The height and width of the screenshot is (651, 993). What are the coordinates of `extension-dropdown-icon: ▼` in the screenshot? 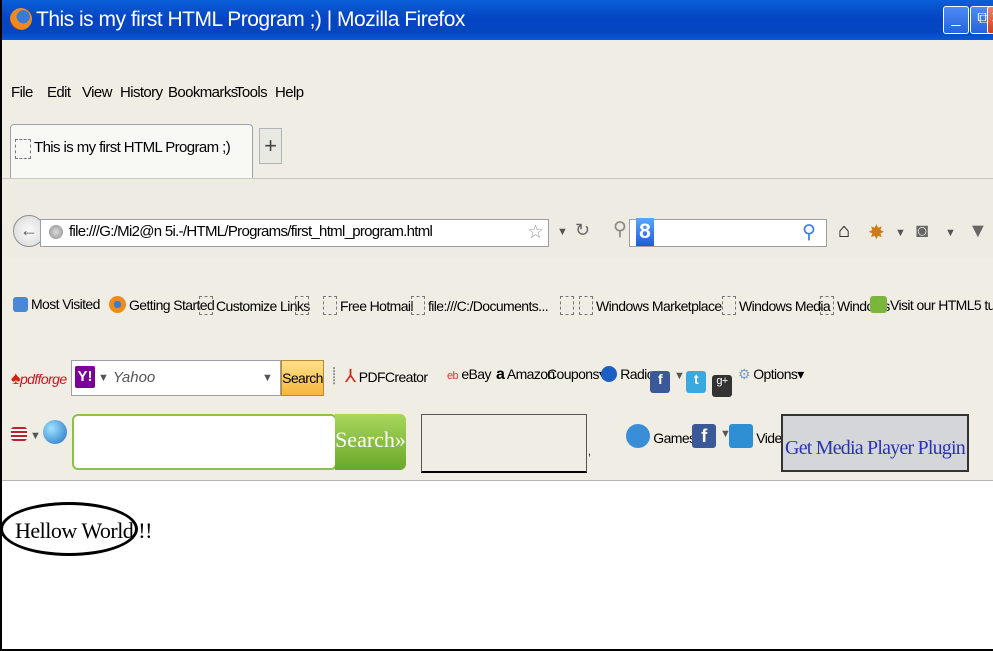 It's located at (900, 233).